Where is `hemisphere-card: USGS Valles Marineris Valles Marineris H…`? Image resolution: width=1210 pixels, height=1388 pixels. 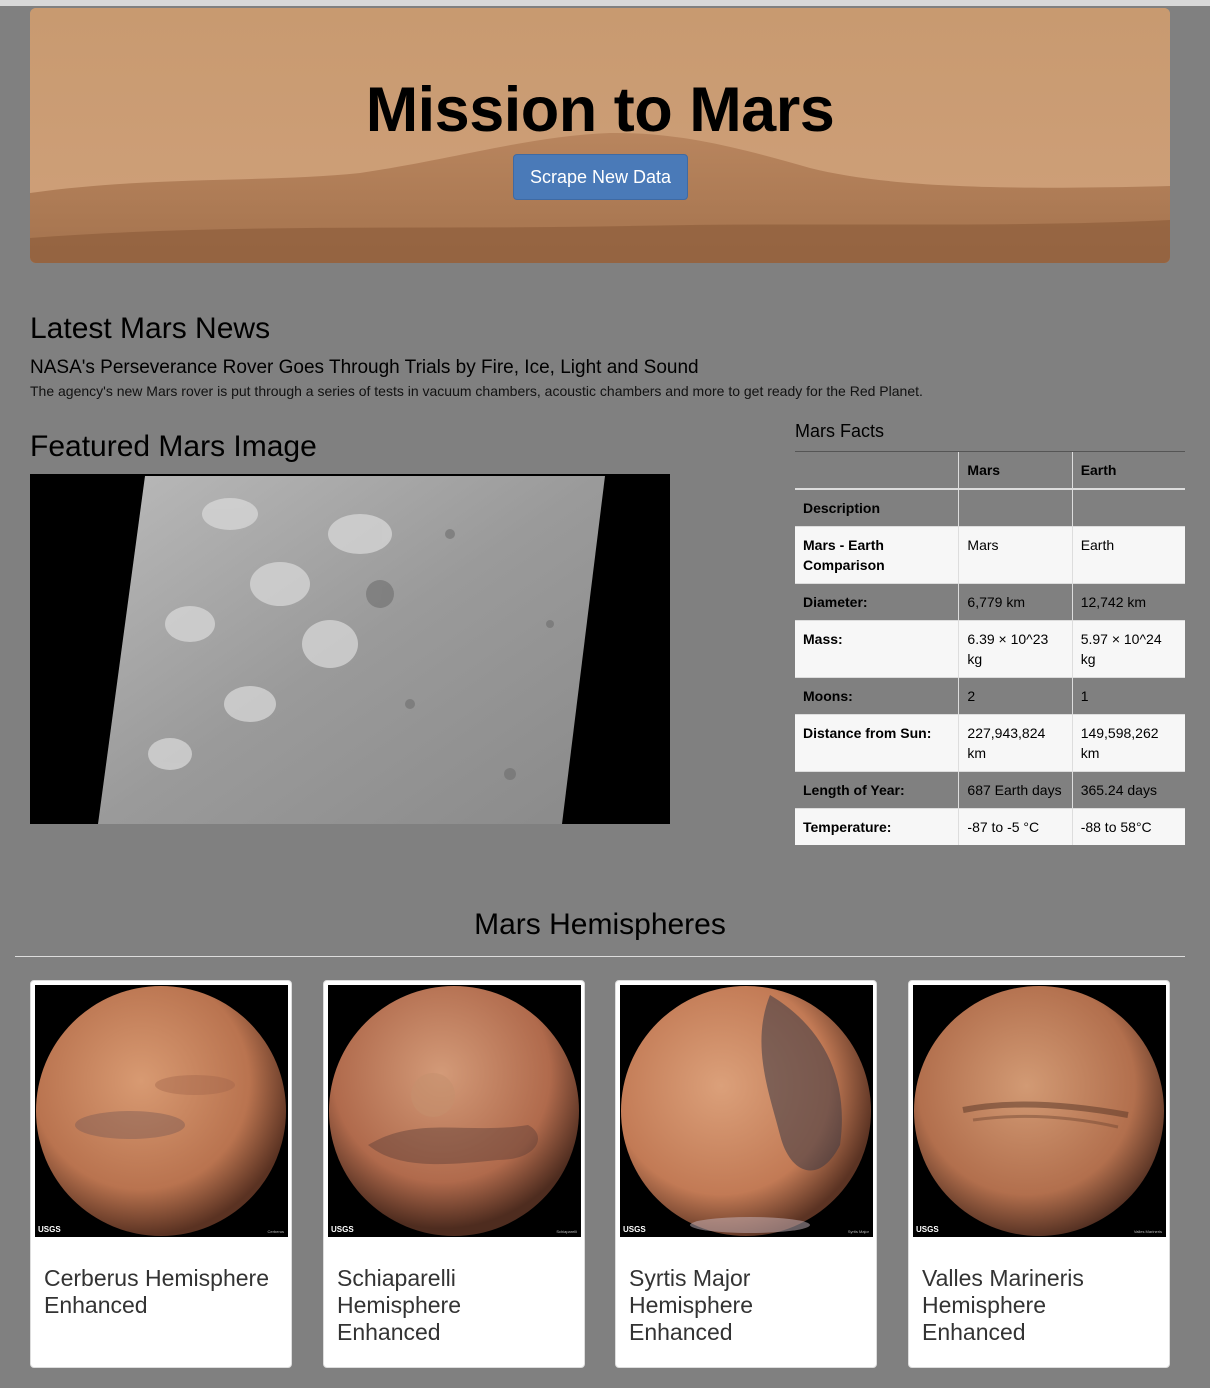 hemisphere-card: USGS Valles Marineris Valles Marineris H… is located at coordinates (1039, 1174).